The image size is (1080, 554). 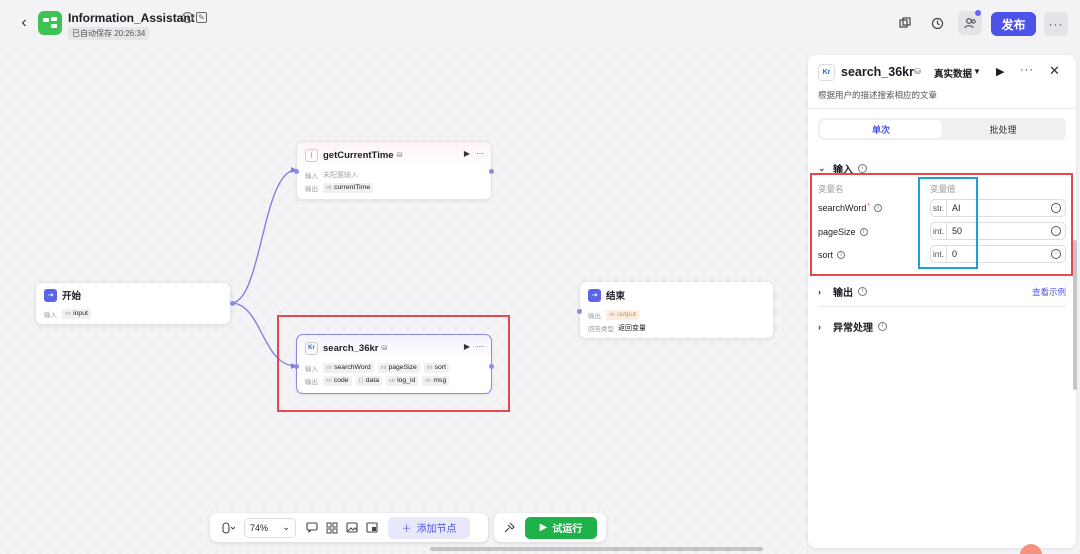 I want to click on input-var-tag: str input, so click(x=76, y=313).